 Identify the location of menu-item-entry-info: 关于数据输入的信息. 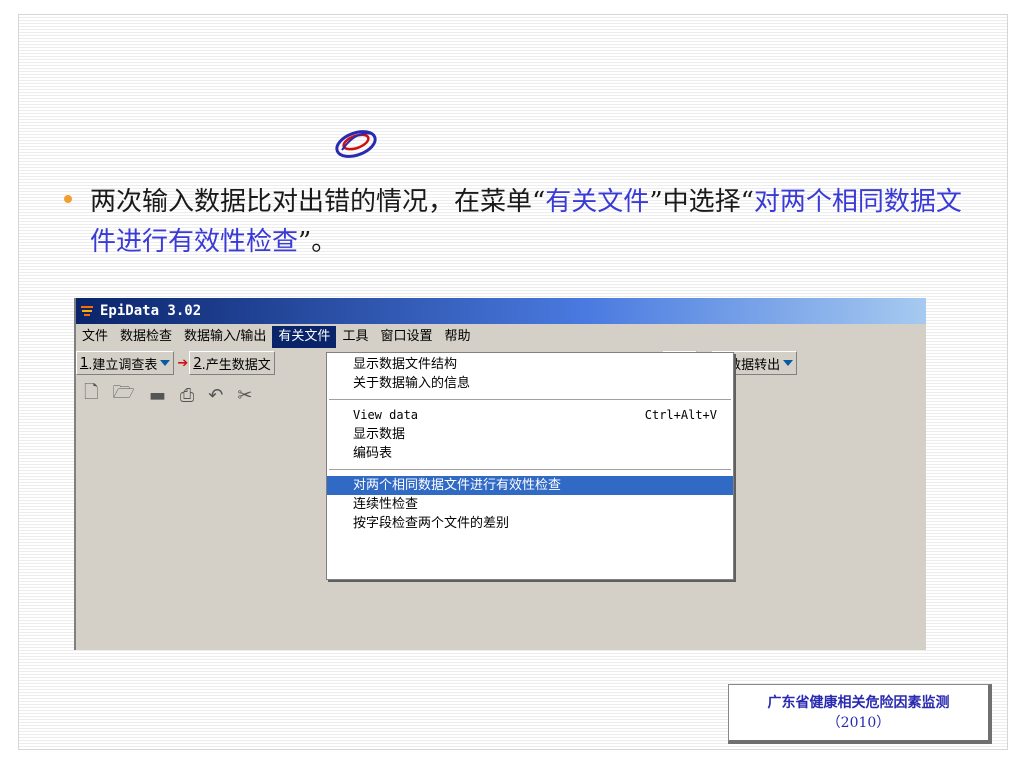
(530, 383).